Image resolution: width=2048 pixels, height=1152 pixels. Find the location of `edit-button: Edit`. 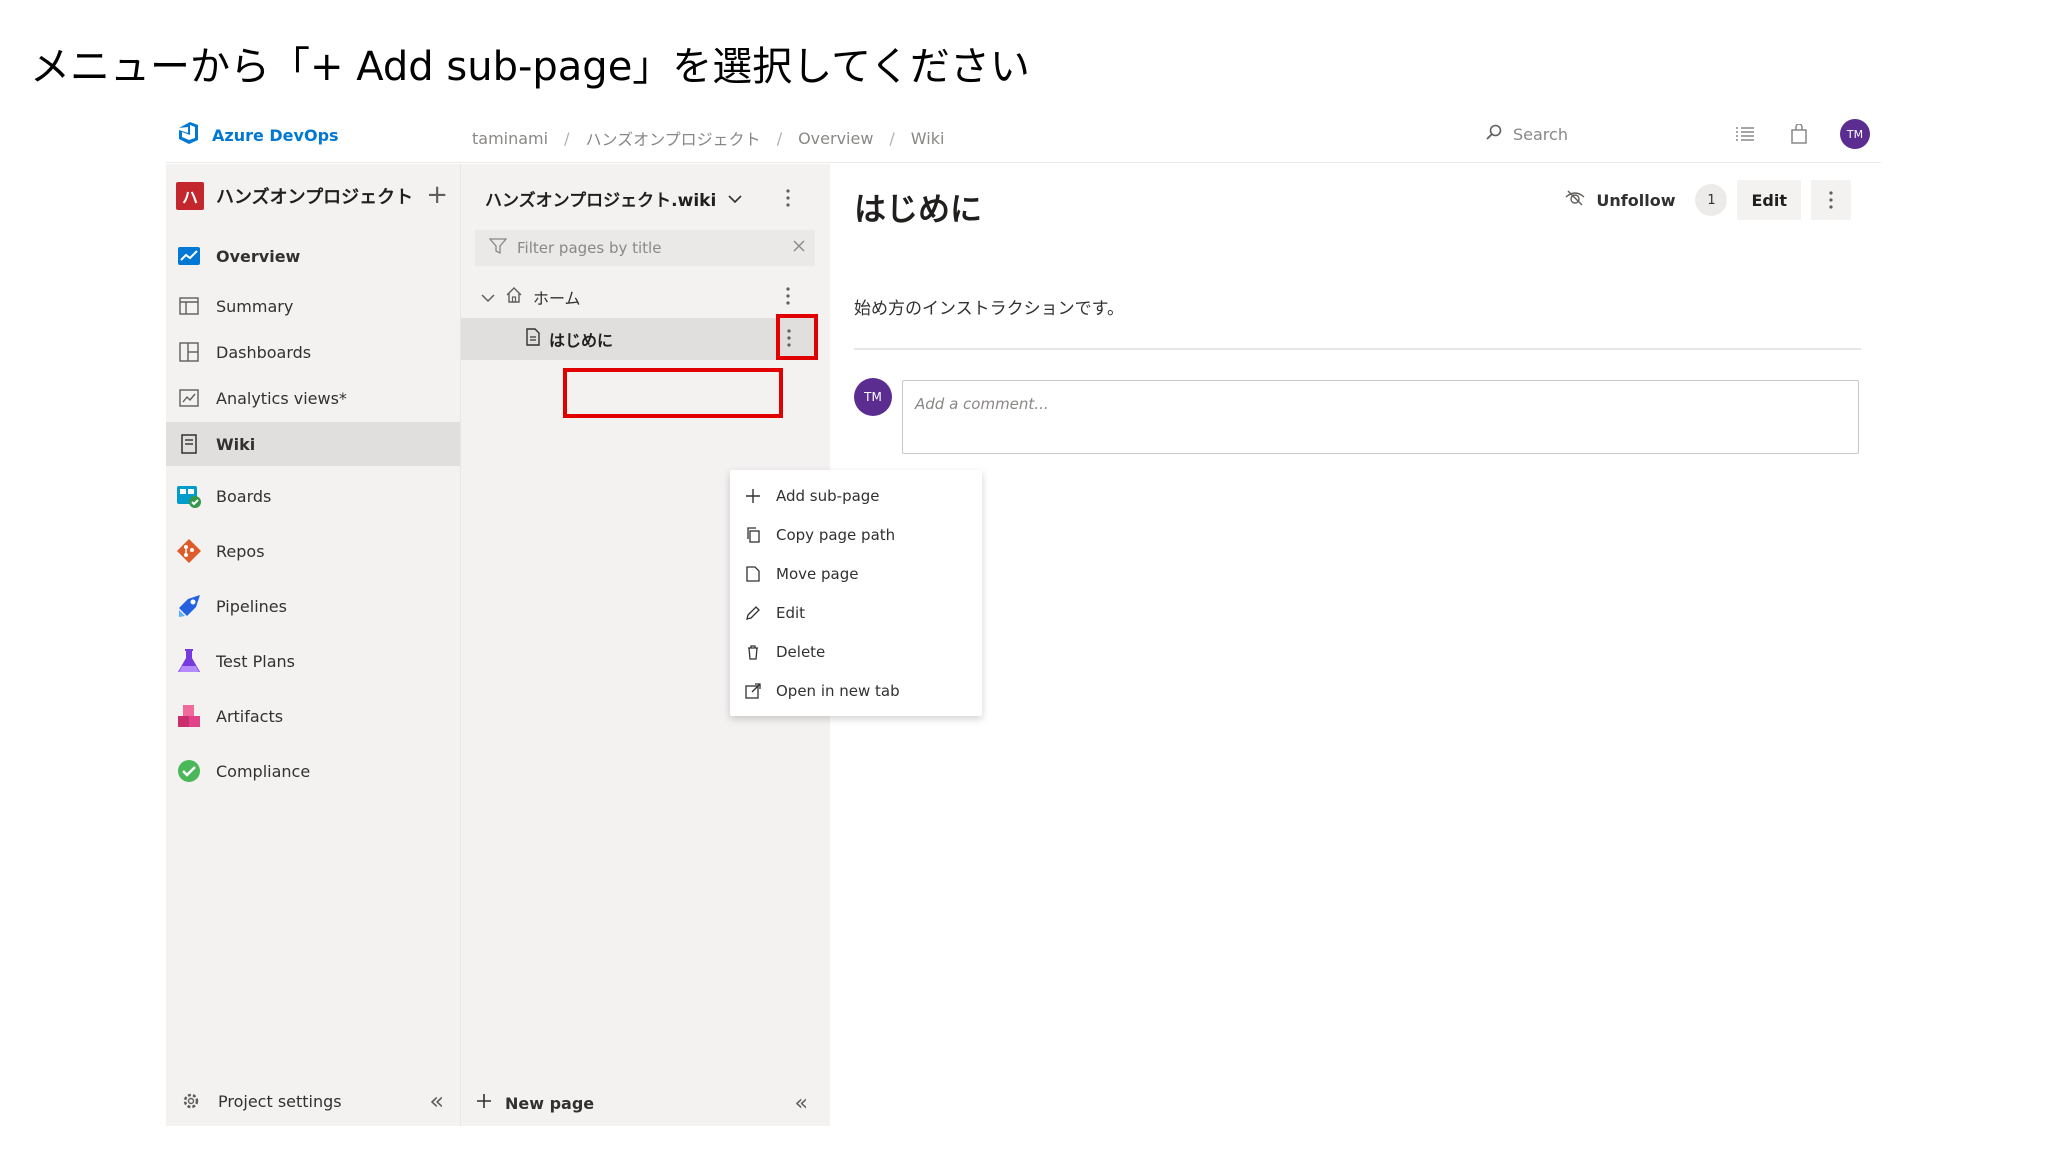

edit-button: Edit is located at coordinates (1769, 200).